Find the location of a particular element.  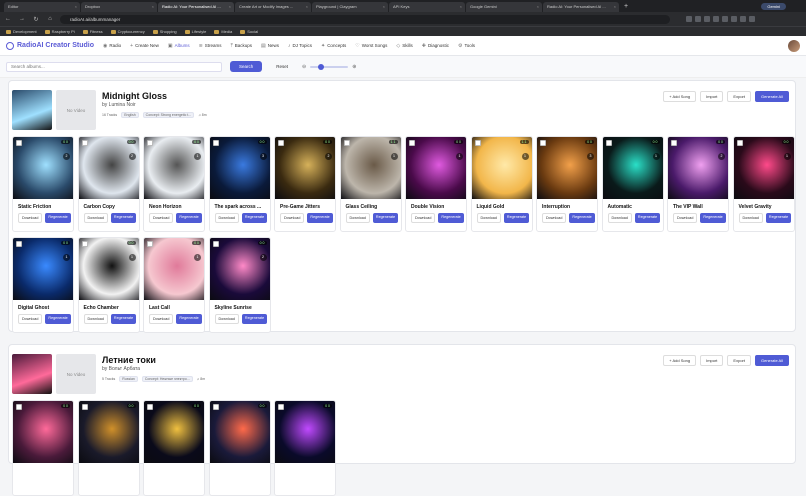

bookmark-folder: Social is located at coordinates (249, 31).